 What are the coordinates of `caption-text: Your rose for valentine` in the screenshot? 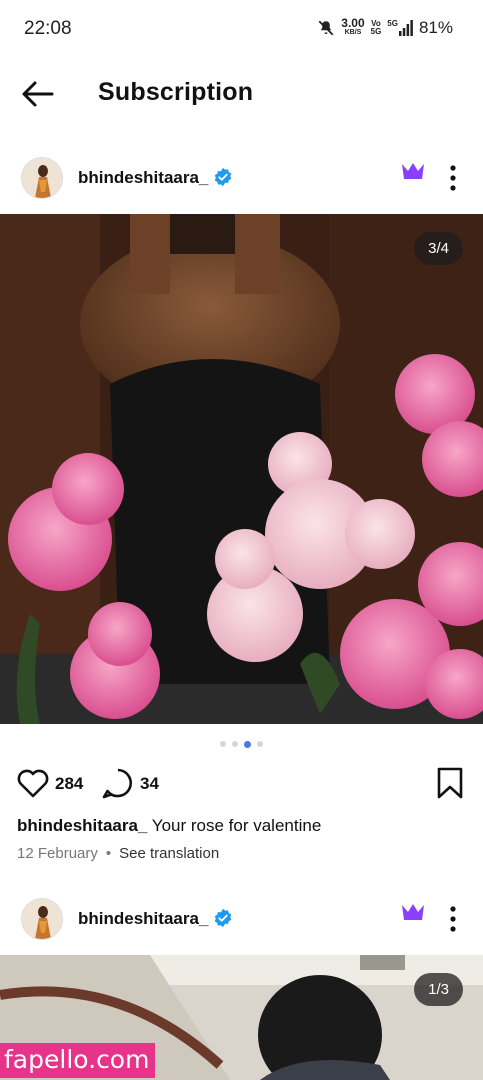 It's located at (234, 825).